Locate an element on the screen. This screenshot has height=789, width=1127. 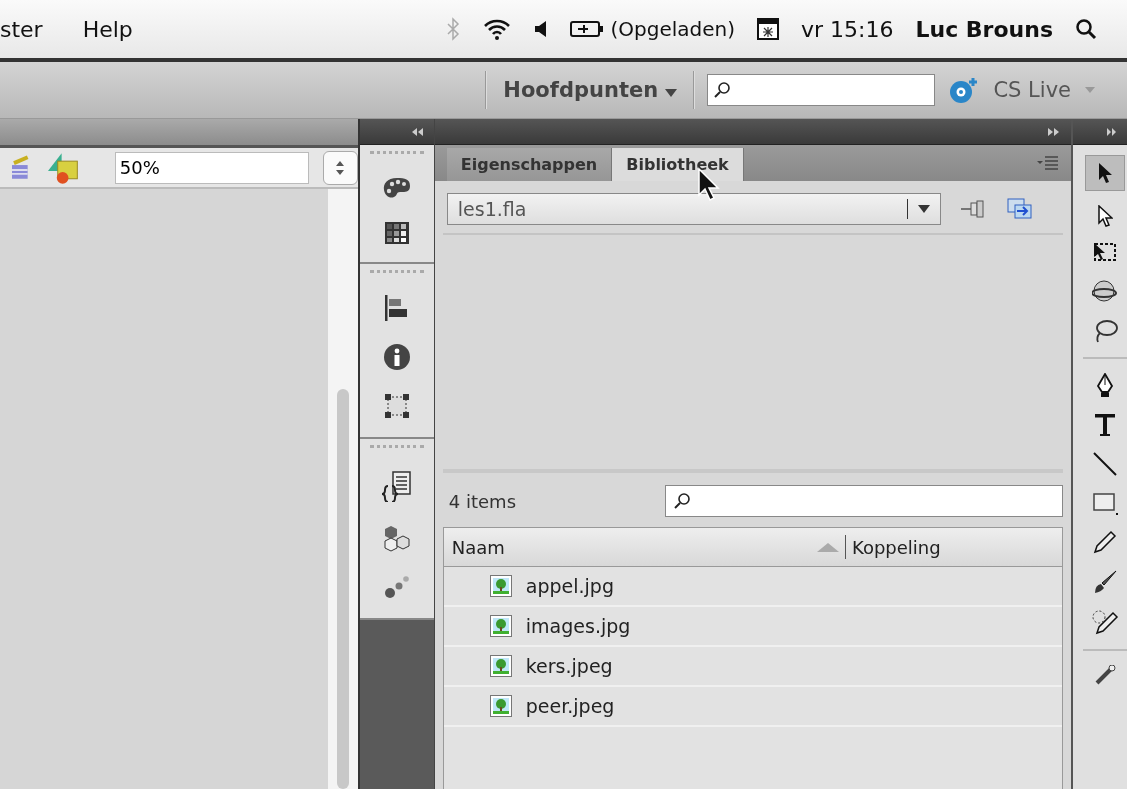
caret-icon is located at coordinates (671, 93).